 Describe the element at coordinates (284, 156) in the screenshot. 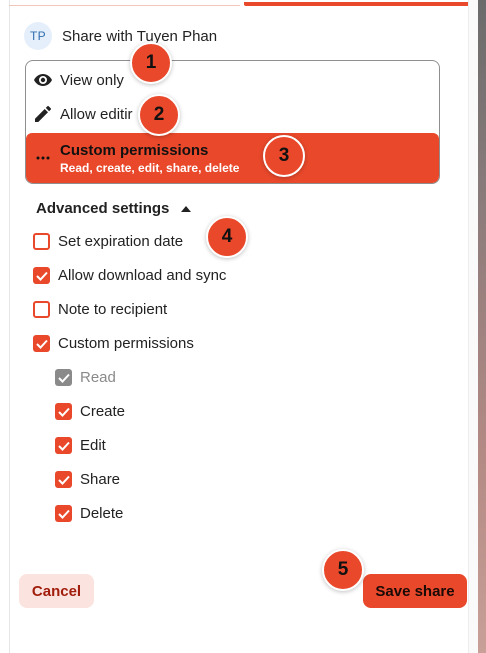

I see `step-badge-3: 3` at that location.